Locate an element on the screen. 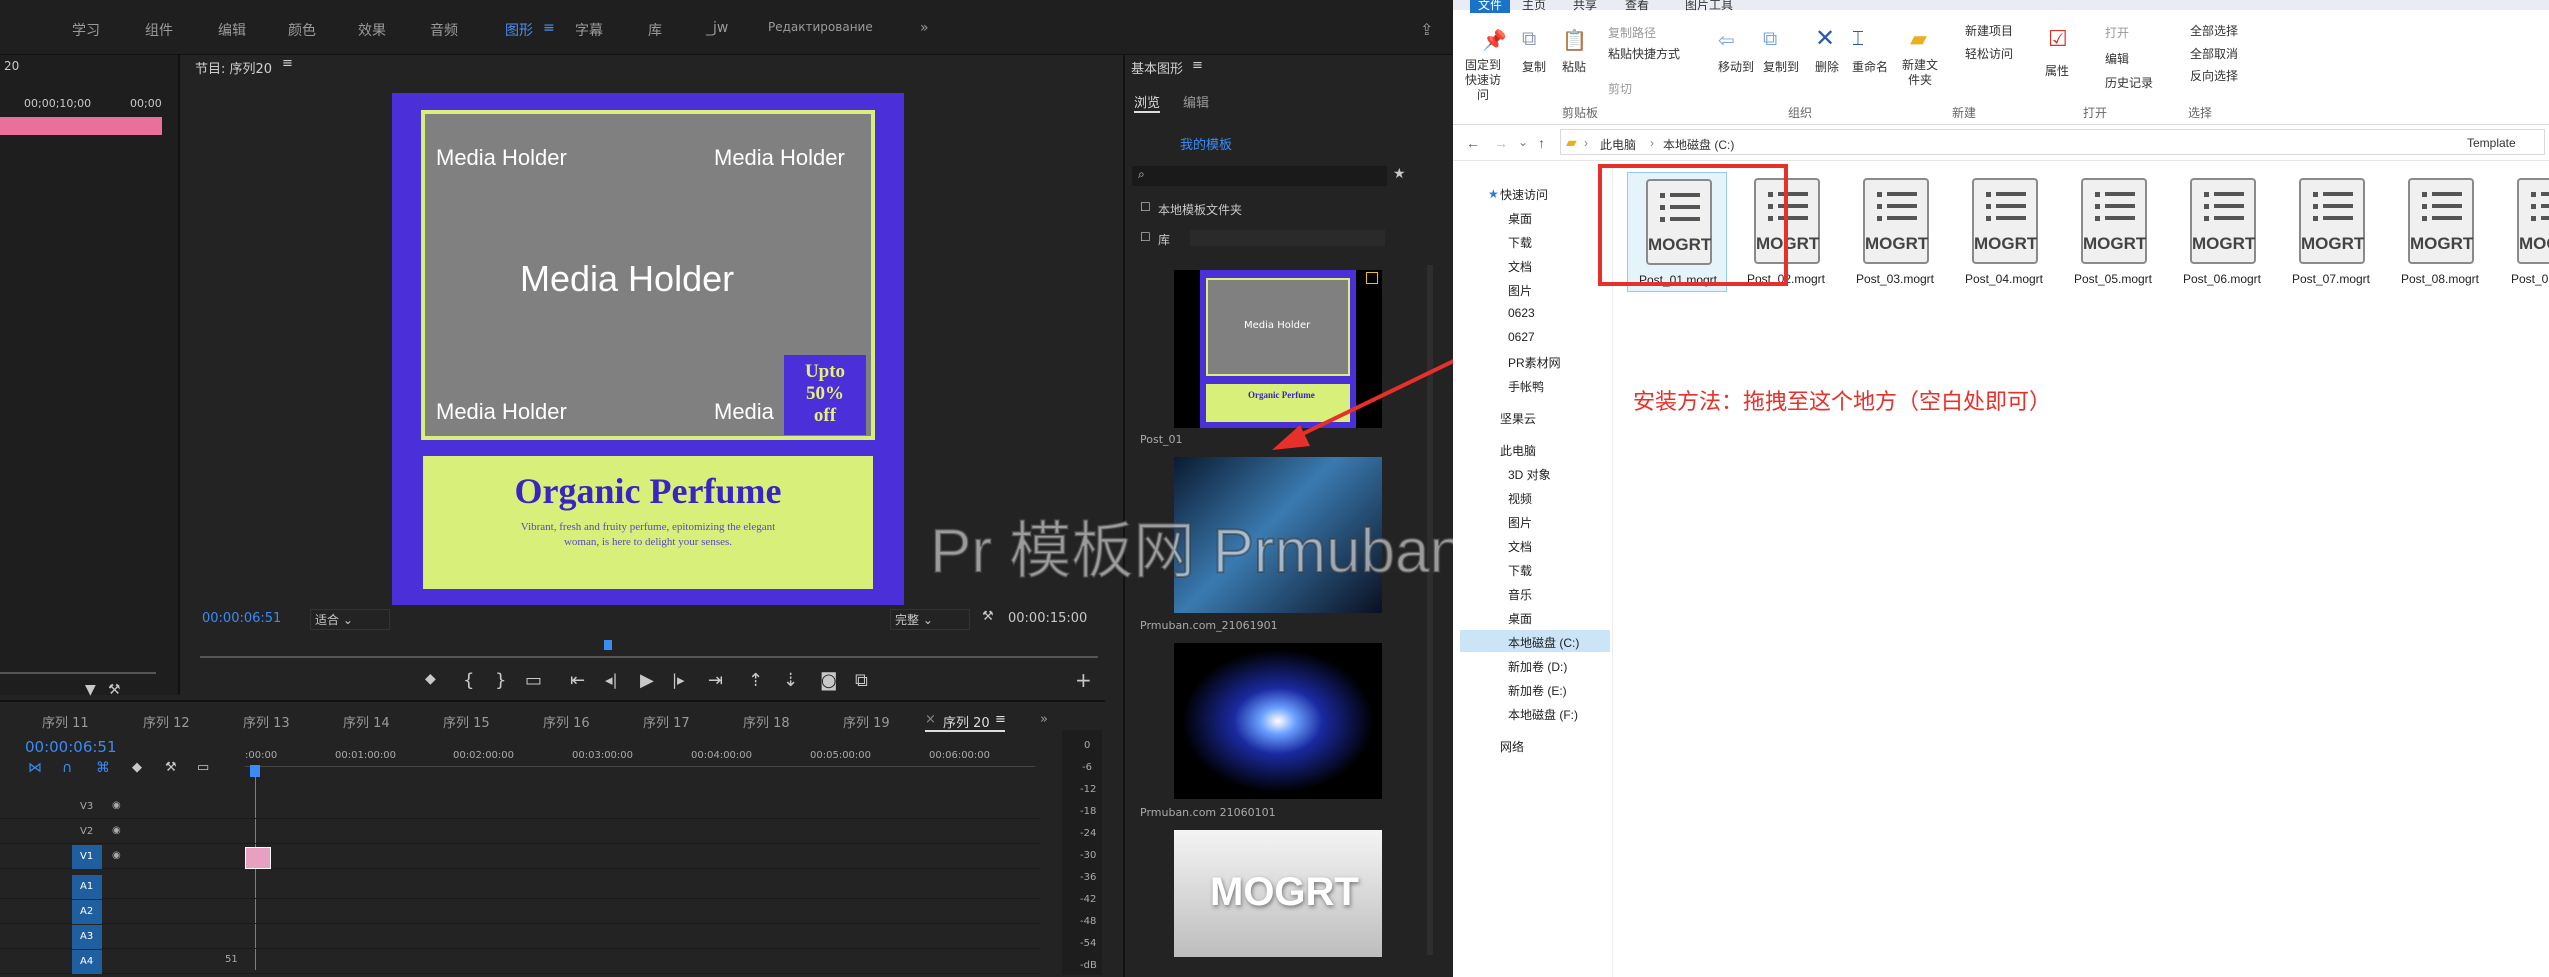 The image size is (2549, 977). workspace-editing: 编辑 is located at coordinates (232, 30).